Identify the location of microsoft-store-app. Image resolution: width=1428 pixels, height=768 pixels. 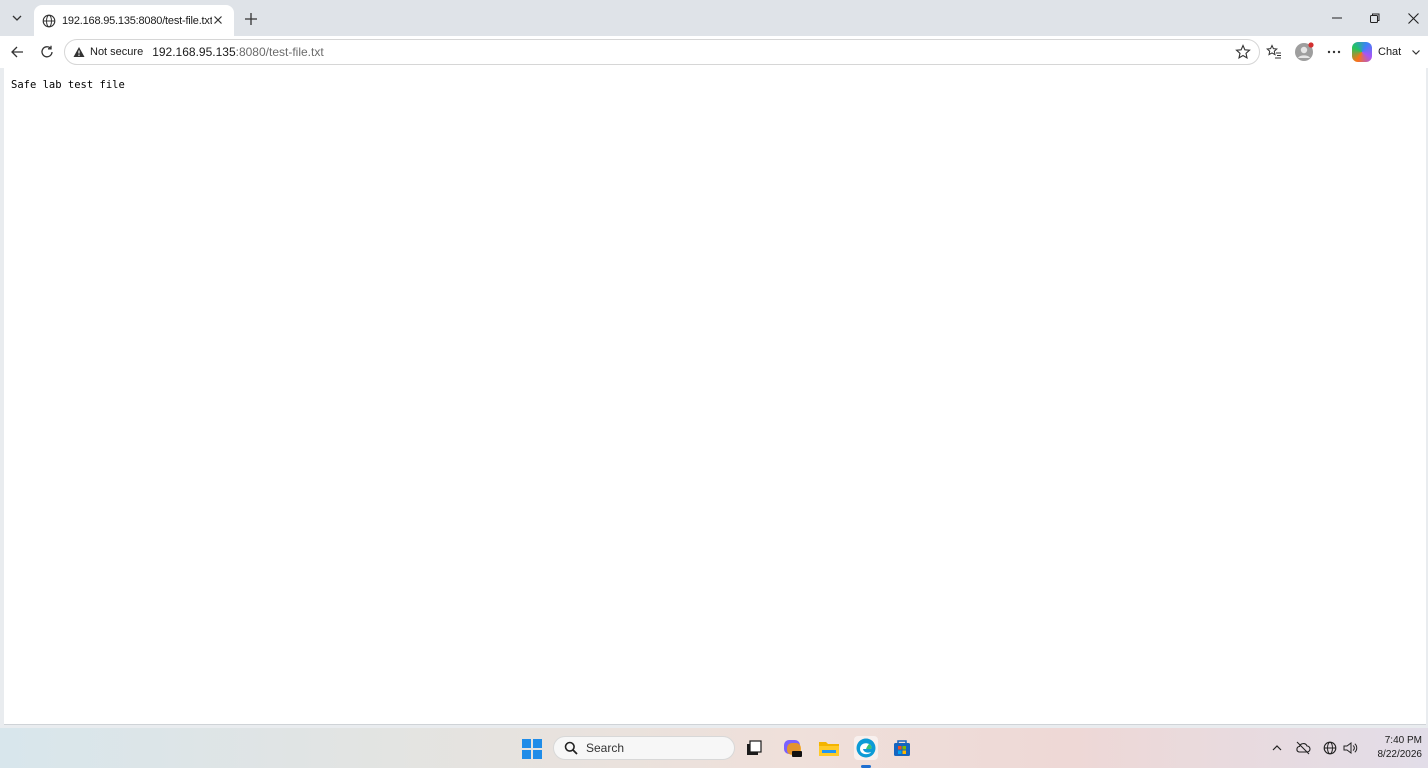
(902, 748).